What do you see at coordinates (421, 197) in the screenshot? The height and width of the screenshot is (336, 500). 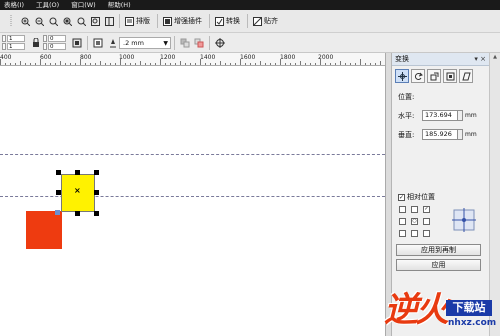 I see `relative-position-label: 相对位置` at bounding box center [421, 197].